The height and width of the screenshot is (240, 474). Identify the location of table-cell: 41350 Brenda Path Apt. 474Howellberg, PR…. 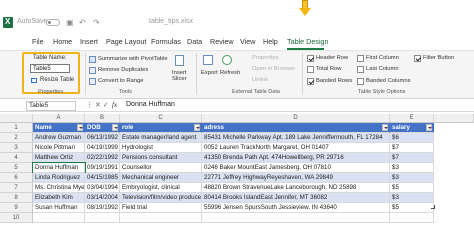
(296, 158).